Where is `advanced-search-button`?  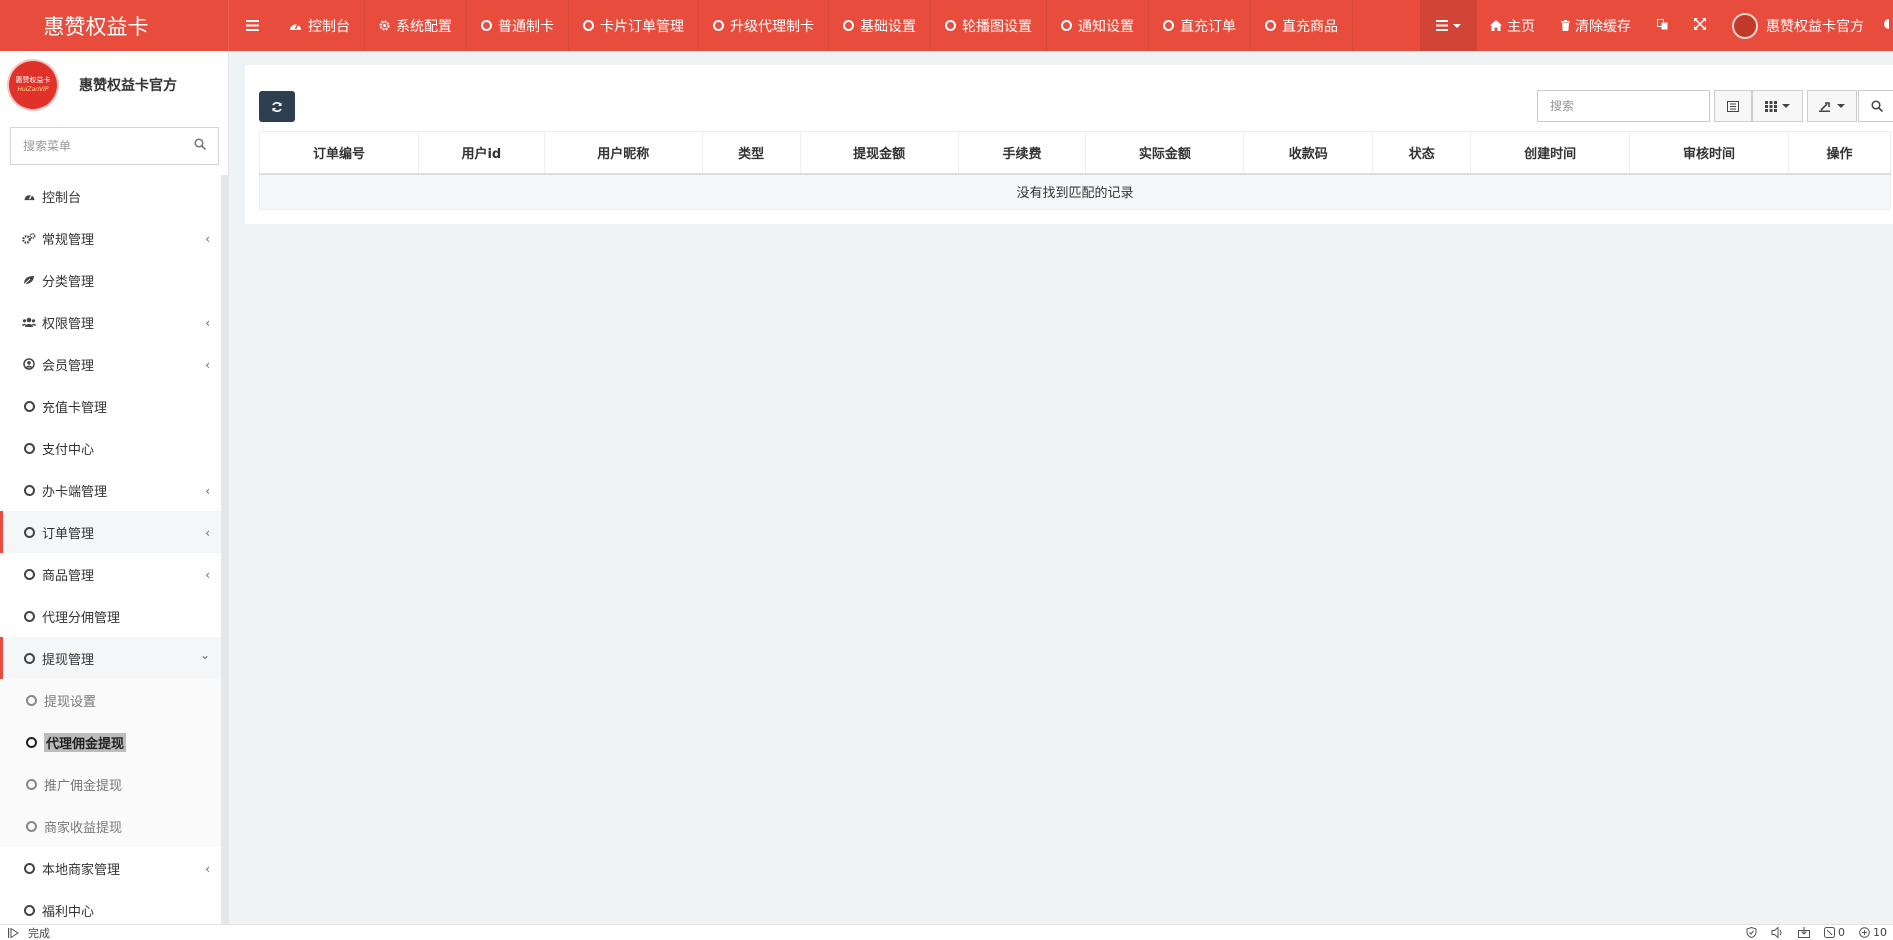 advanced-search-button is located at coordinates (1875, 106).